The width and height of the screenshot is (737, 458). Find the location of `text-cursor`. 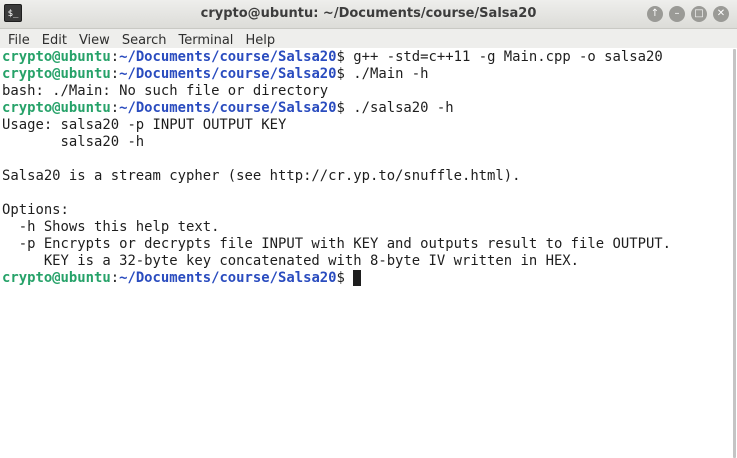

text-cursor is located at coordinates (357, 278).